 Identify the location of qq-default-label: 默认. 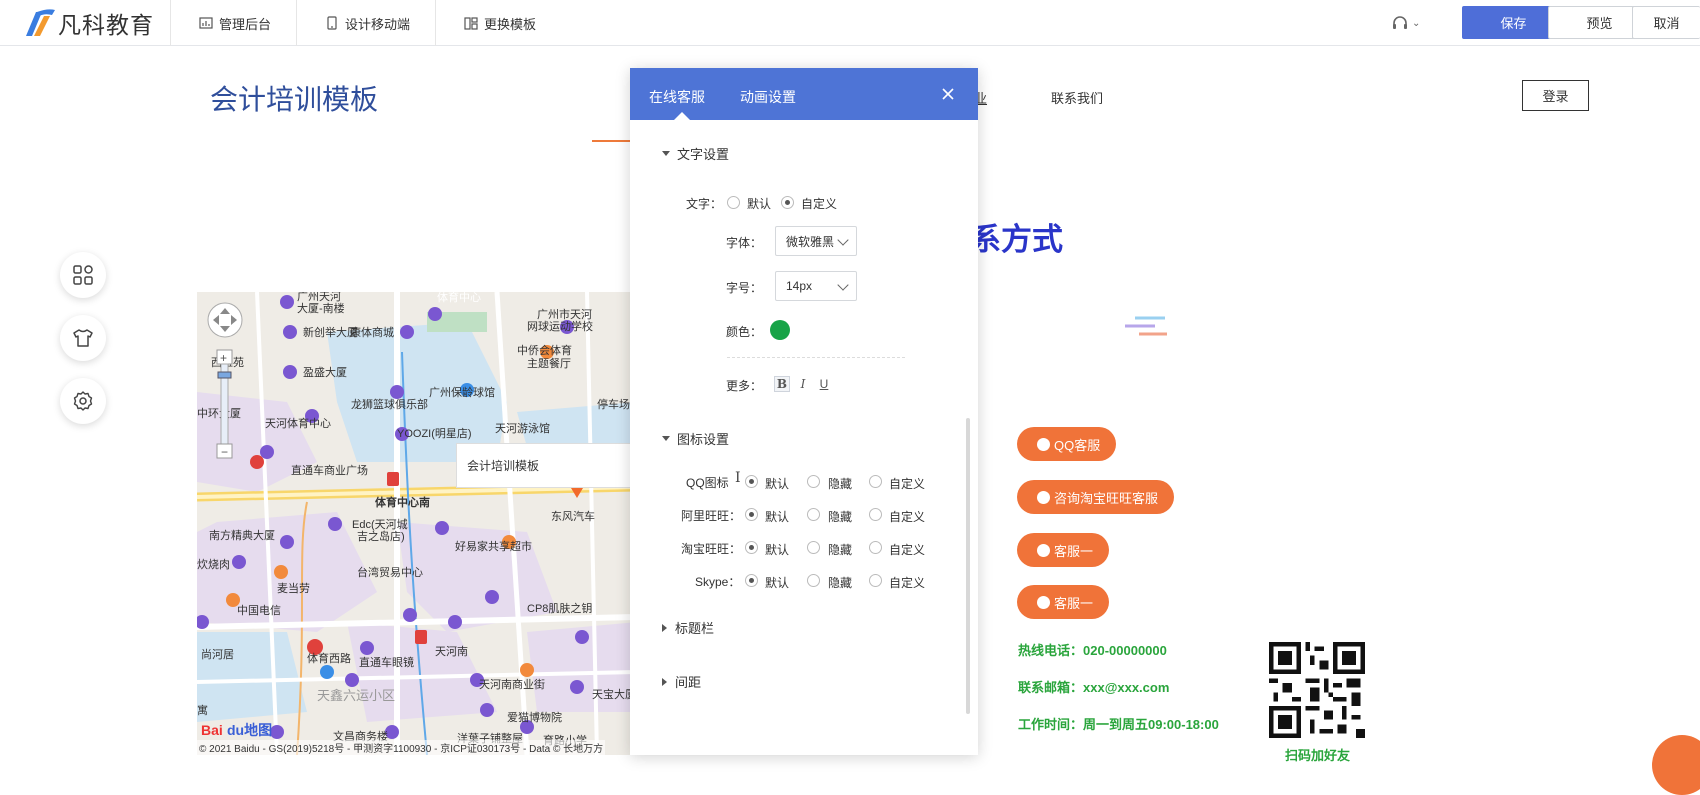
(777, 484).